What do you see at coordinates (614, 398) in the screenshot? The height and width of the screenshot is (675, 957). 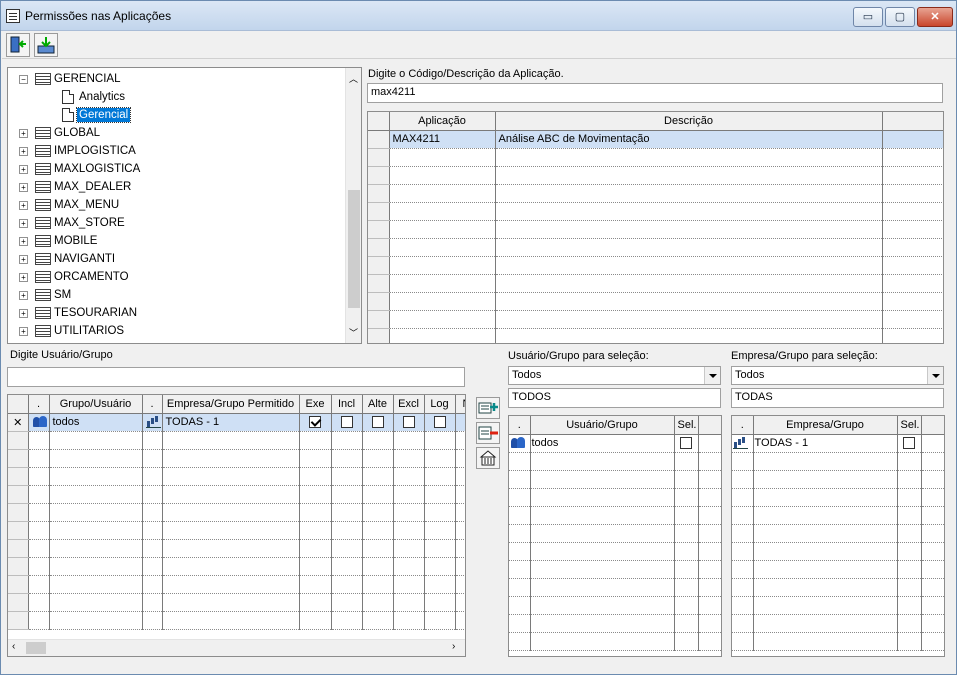 I see `user-filter-input: TODOS` at bounding box center [614, 398].